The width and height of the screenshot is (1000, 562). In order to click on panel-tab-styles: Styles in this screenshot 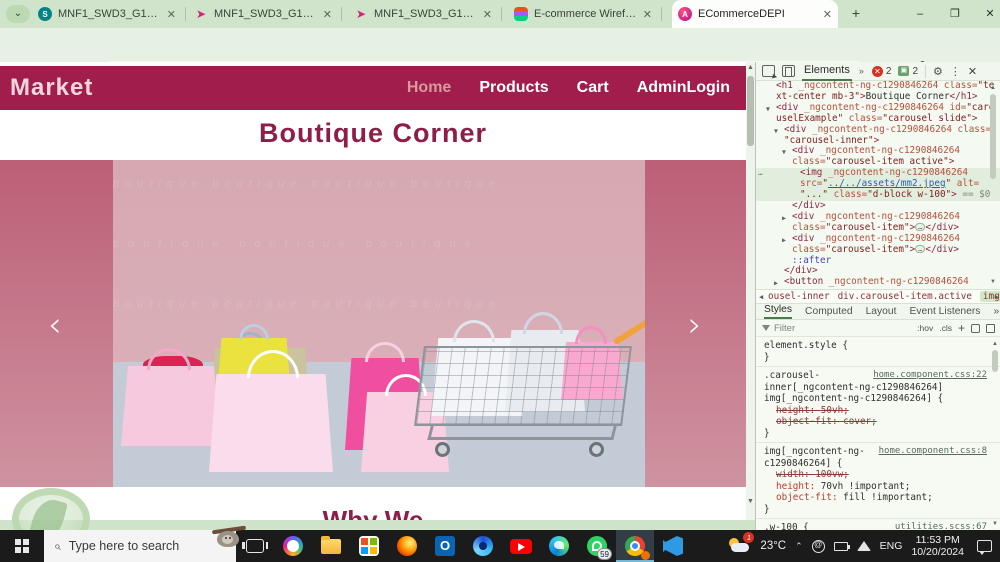, I will do `click(778, 311)`.